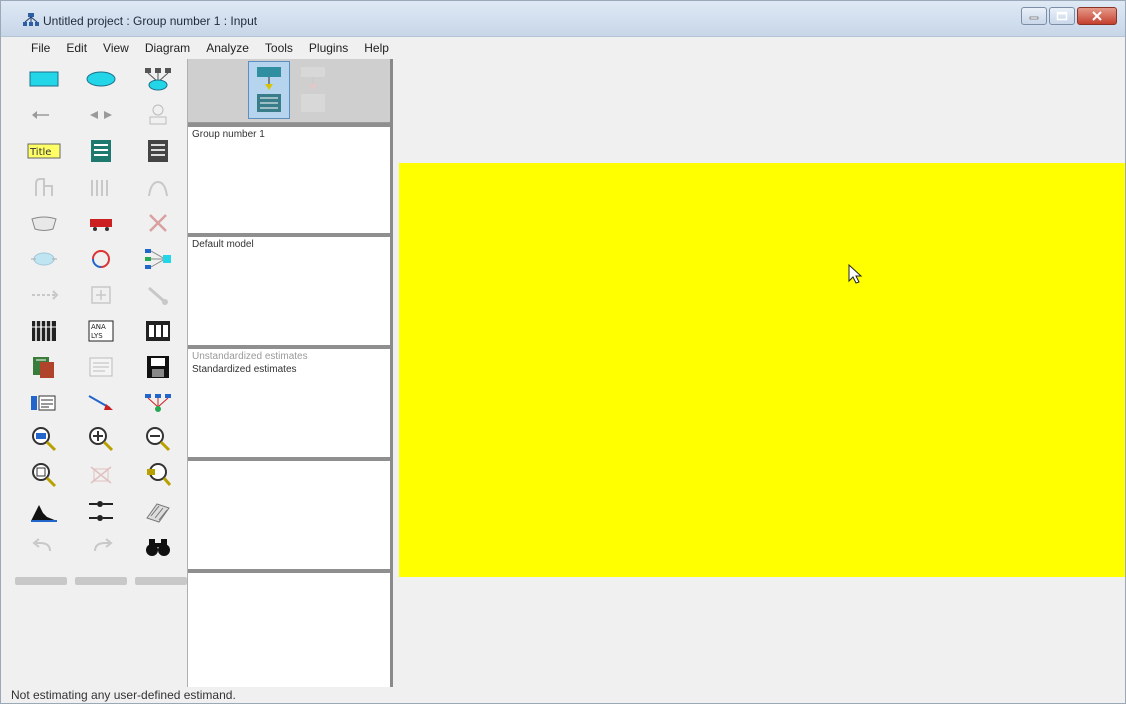 Image resolution: width=1126 pixels, height=704 pixels. Describe the element at coordinates (328, 48) in the screenshot. I see `menu-plugins: Plugins` at that location.